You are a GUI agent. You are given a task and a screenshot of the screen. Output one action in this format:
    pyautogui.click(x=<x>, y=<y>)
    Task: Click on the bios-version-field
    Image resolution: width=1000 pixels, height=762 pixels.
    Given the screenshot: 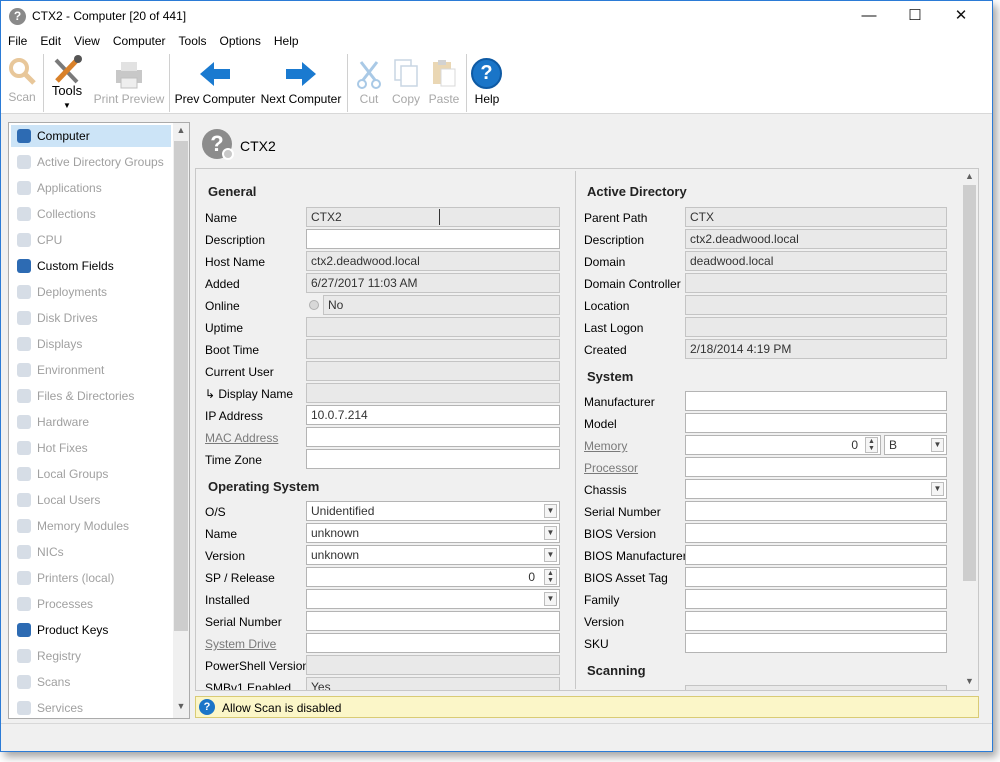 What is the action you would take?
    pyautogui.click(x=816, y=533)
    